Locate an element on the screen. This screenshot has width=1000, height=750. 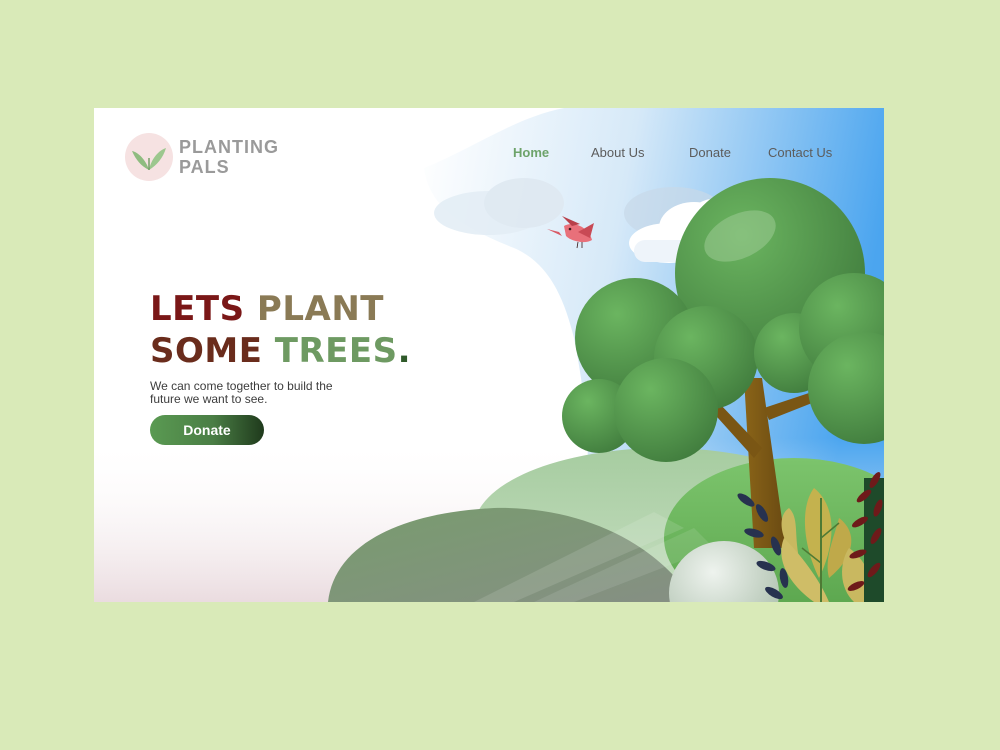
main-nav: Home About Us Donate Contact Us is located at coordinates (489, 155).